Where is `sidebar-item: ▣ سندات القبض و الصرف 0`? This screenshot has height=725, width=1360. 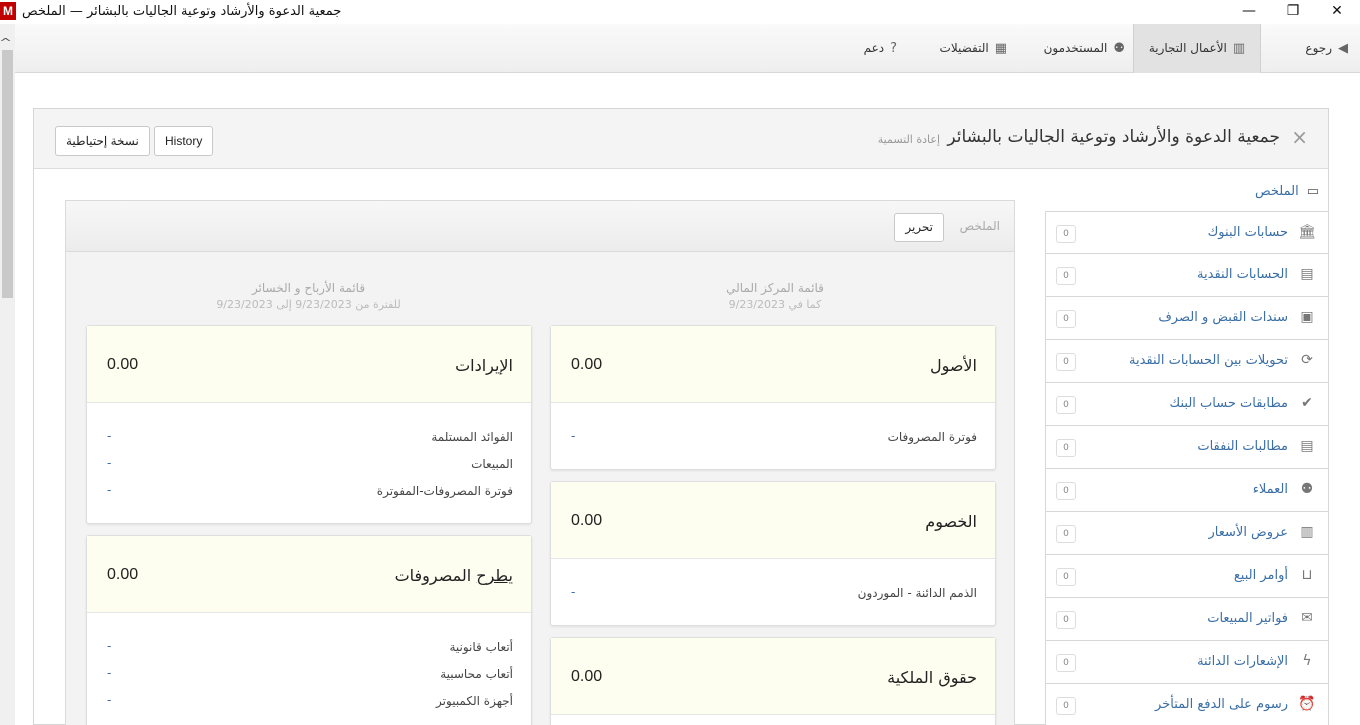 sidebar-item: ▣ سندات القبض و الصرف 0 is located at coordinates (1187, 318).